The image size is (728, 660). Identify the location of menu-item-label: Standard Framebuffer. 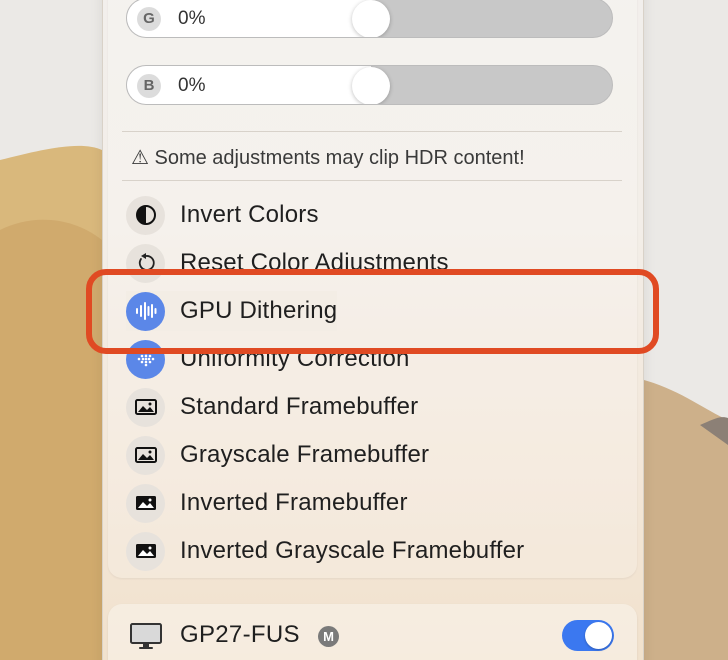
(299, 406).